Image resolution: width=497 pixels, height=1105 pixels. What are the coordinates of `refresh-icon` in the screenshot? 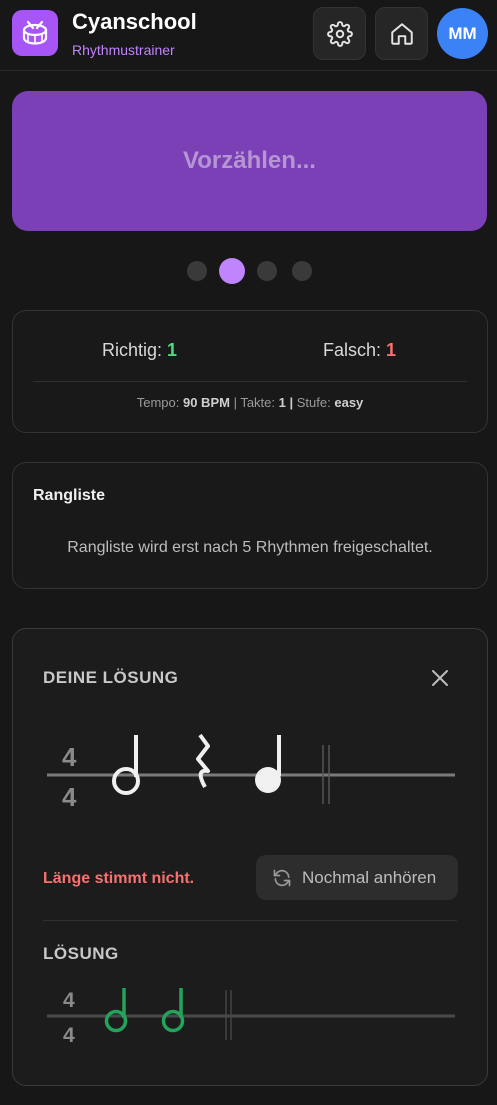 It's located at (282, 877).